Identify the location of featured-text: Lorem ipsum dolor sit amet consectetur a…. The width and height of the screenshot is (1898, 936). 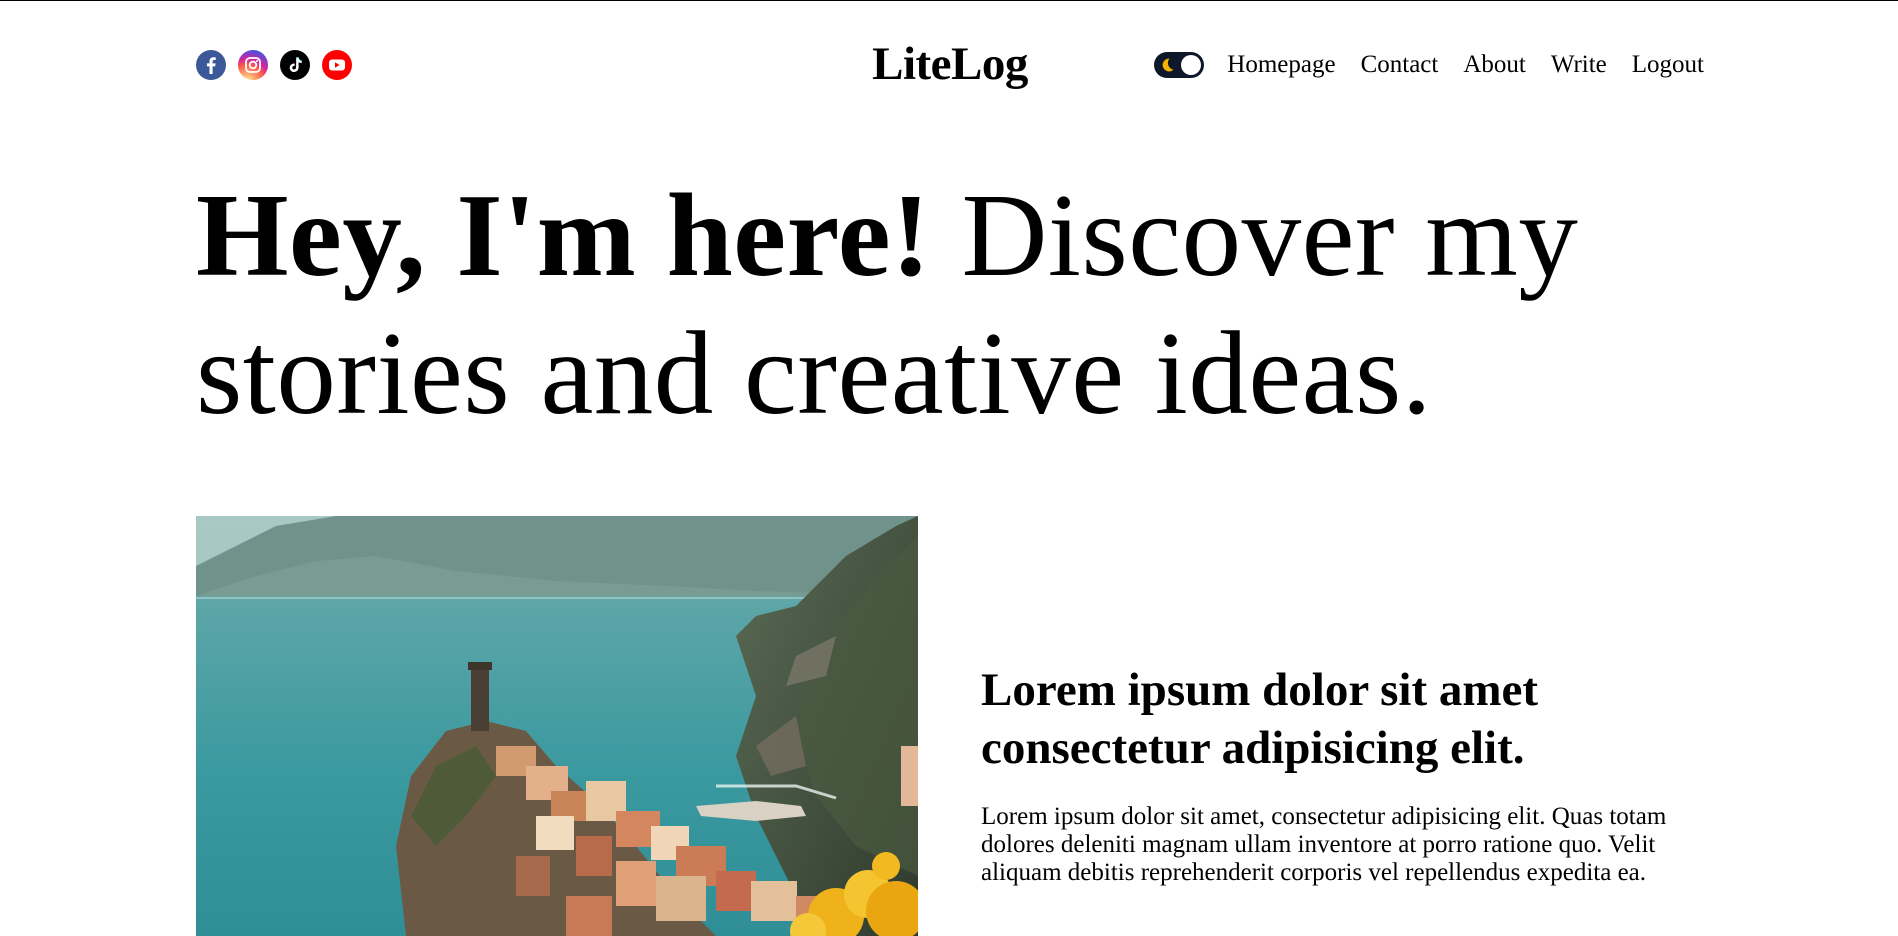
(1331, 774).